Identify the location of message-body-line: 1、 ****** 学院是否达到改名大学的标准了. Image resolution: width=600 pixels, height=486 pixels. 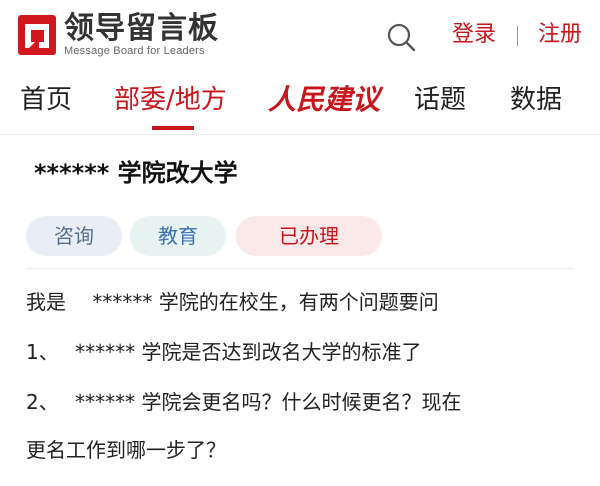
(224, 352).